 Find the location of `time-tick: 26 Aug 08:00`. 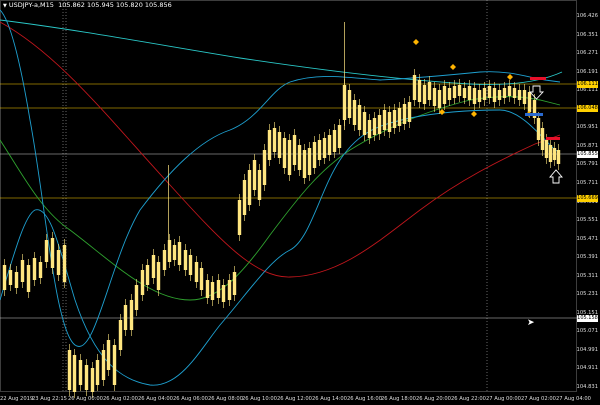

time-tick: 26 Aug 08:00 is located at coordinates (225, 399).